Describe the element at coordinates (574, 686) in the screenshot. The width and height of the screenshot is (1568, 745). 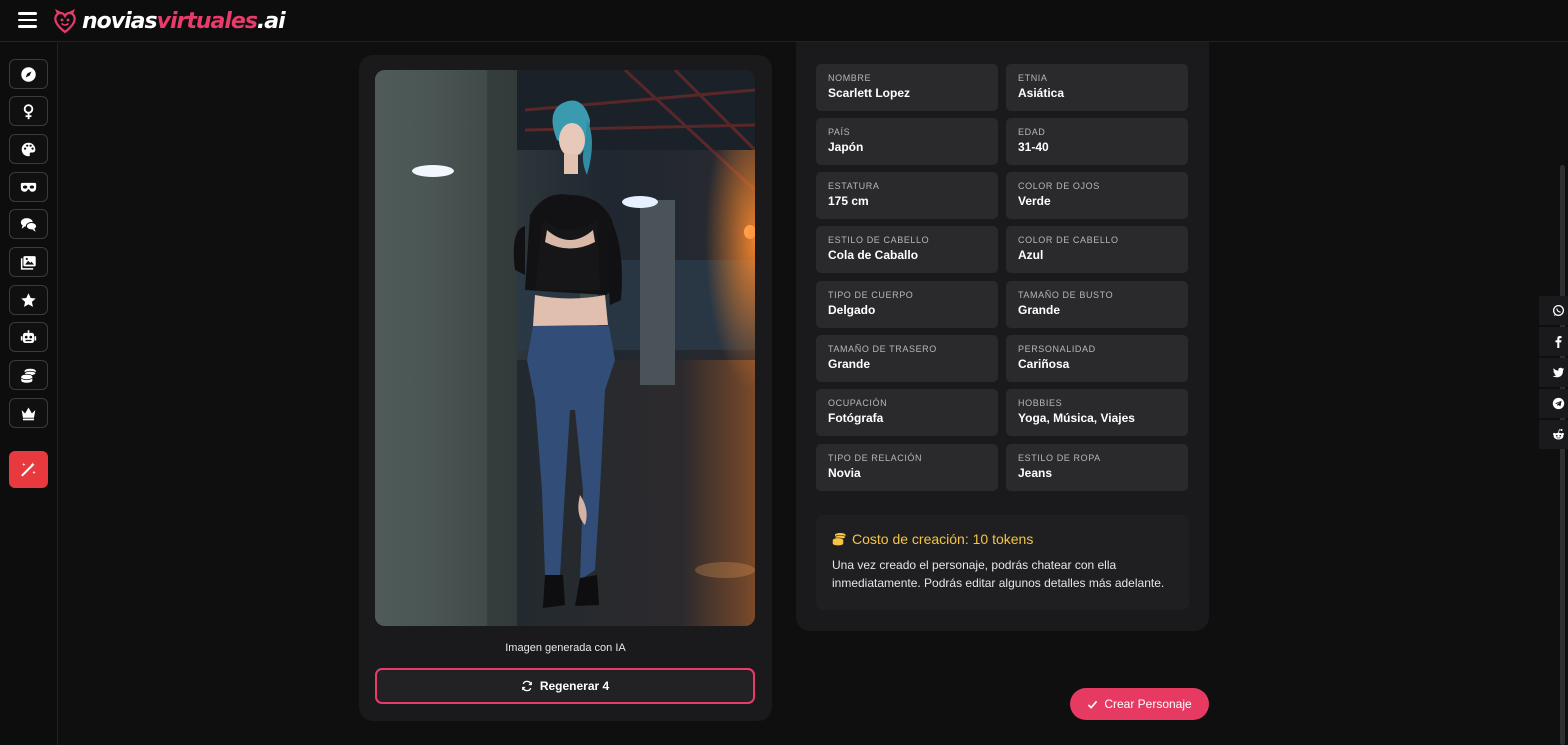
I see `regenerate-label: Regenerar 4` at that location.